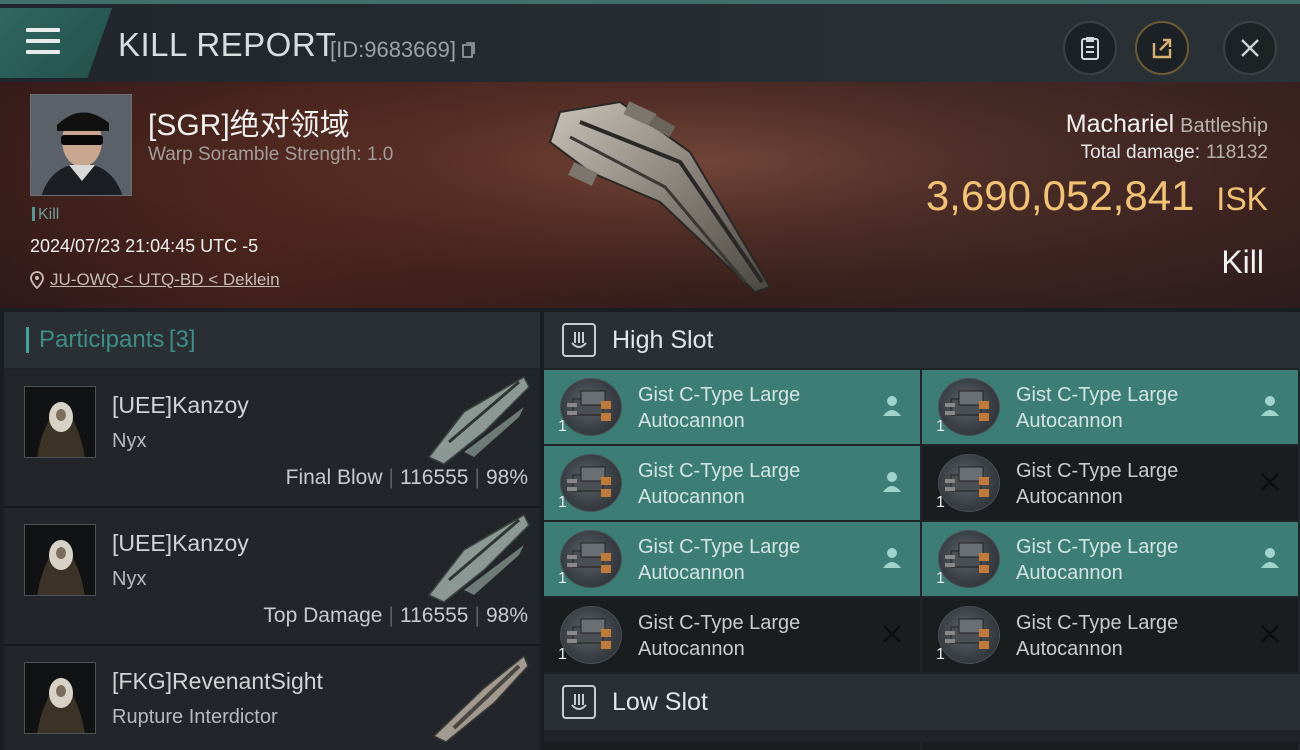 This screenshot has height=750, width=1300. Describe the element at coordinates (1224, 126) in the screenshot. I see `victim-ship-class: Battleship` at that location.